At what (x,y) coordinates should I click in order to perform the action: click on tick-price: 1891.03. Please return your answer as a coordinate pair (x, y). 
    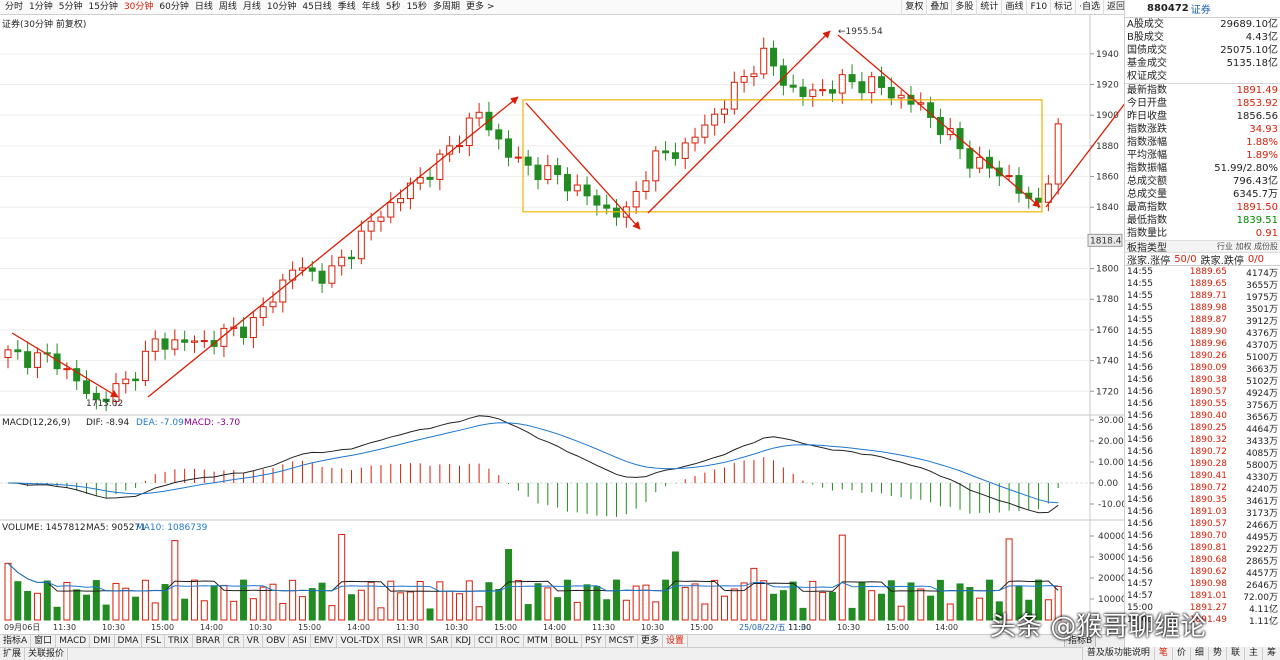
    Looking at the image, I should click on (1208, 512).